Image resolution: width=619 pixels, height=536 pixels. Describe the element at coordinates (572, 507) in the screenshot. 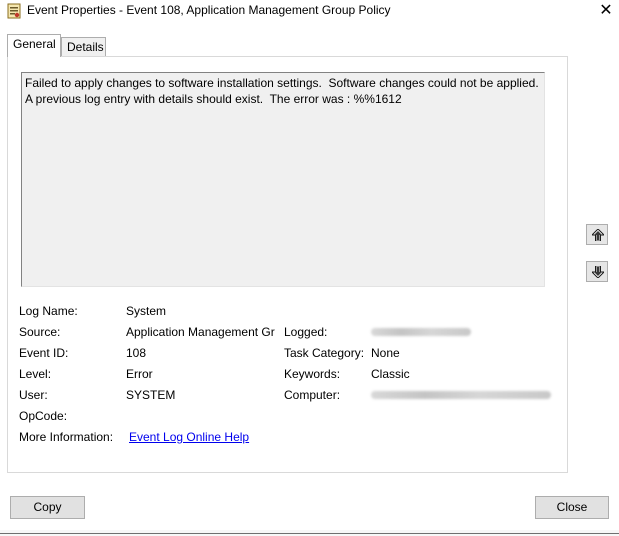

I see `close-button: Close` at that location.